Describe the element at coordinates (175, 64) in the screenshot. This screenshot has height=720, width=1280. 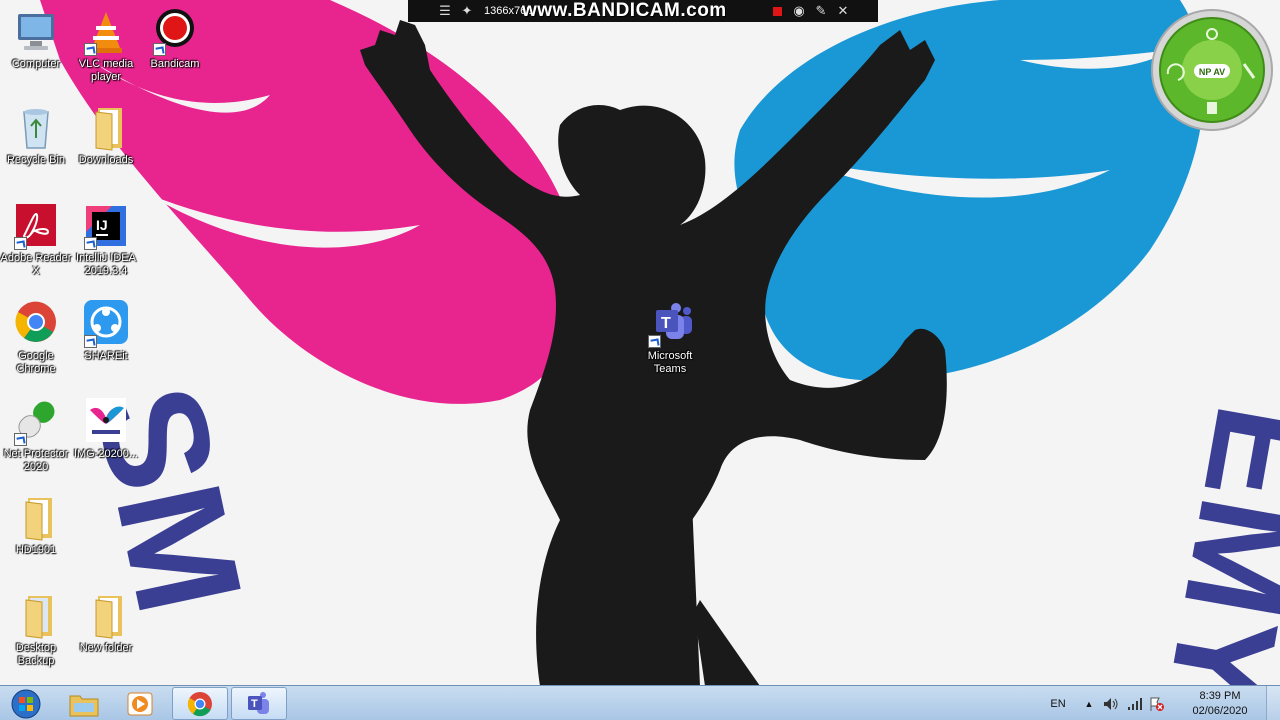
I see `desktop-icon-label: Bandicam` at that location.